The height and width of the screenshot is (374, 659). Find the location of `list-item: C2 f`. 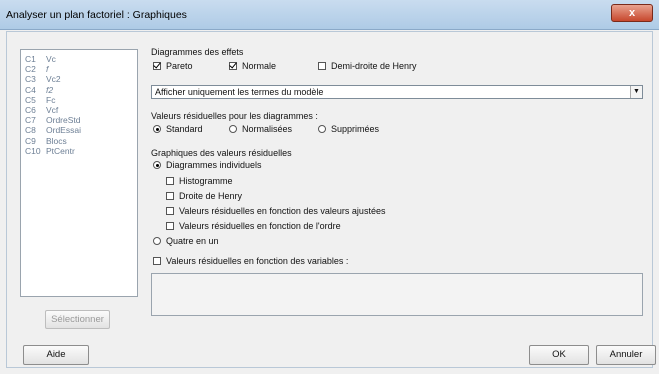

list-item: C2 f is located at coordinates (81, 69).